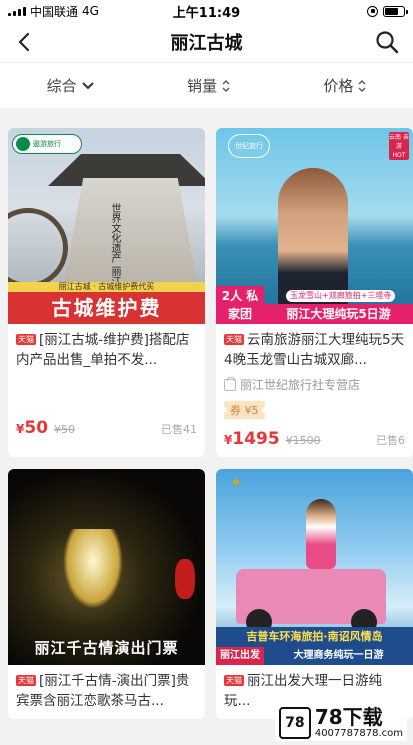 The width and height of the screenshot is (413, 745). I want to click on shop-icon, so click(230, 383).